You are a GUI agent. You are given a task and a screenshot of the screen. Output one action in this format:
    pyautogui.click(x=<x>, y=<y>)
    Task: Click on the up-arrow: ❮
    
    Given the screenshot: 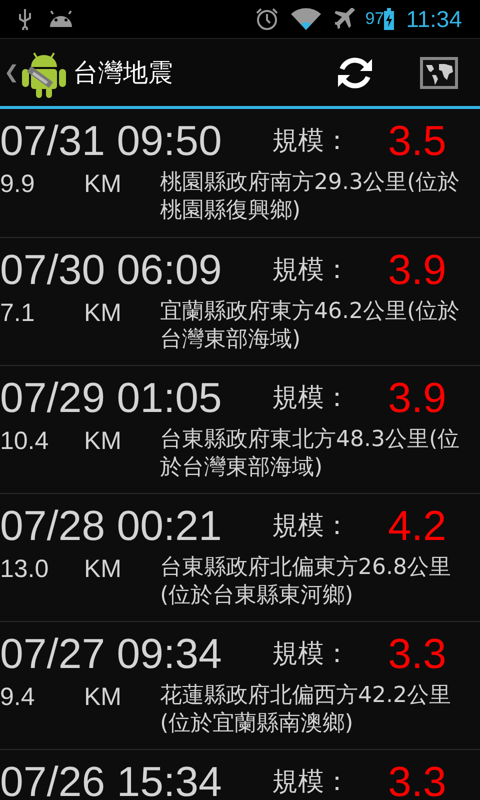 What is the action you would take?
    pyautogui.click(x=11, y=72)
    